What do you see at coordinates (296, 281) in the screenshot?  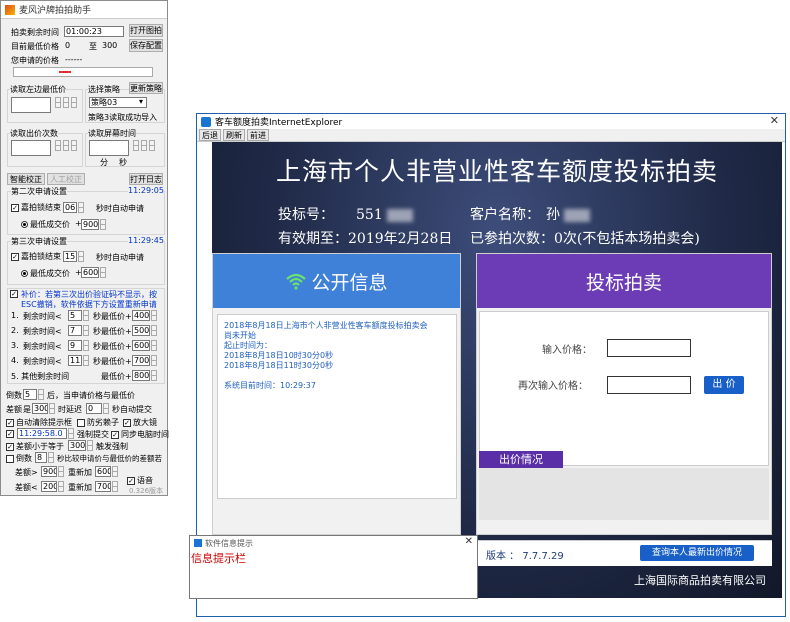 I see `wifi-icon` at bounding box center [296, 281].